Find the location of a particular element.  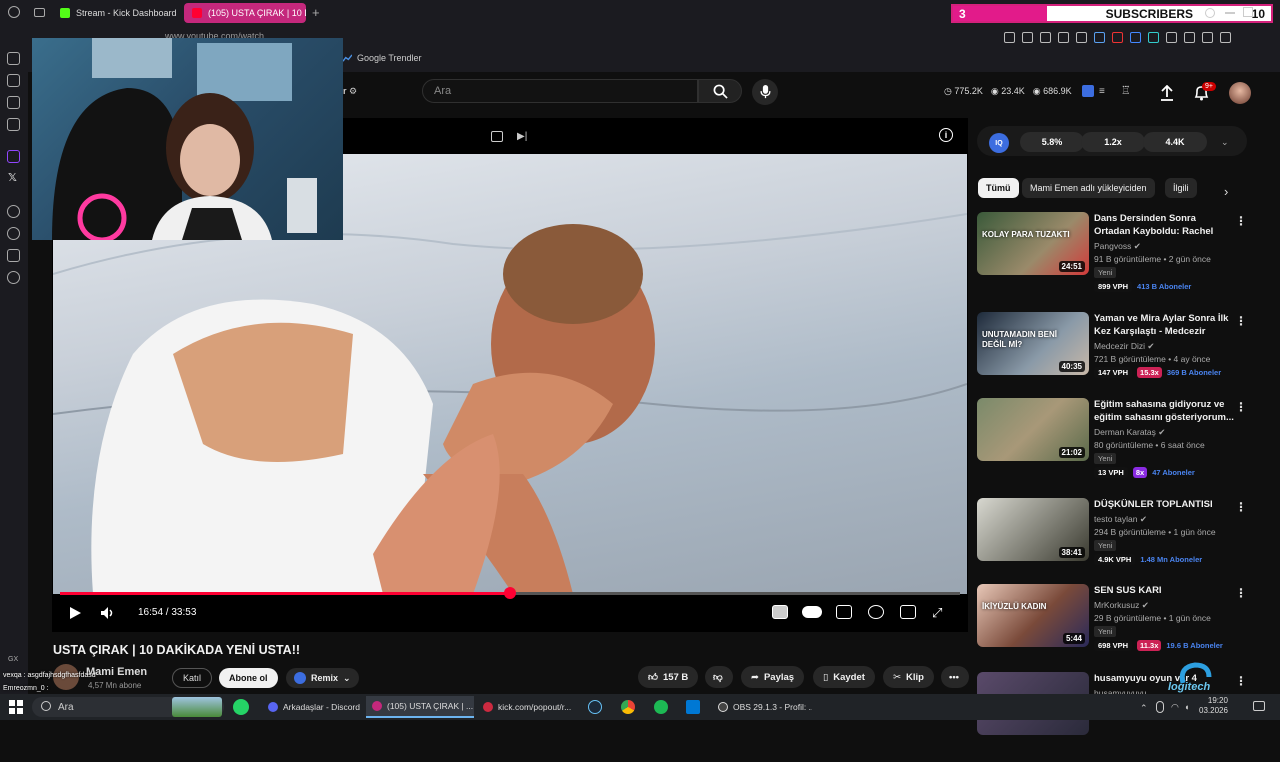

messenger-icon is located at coordinates (13, 102).